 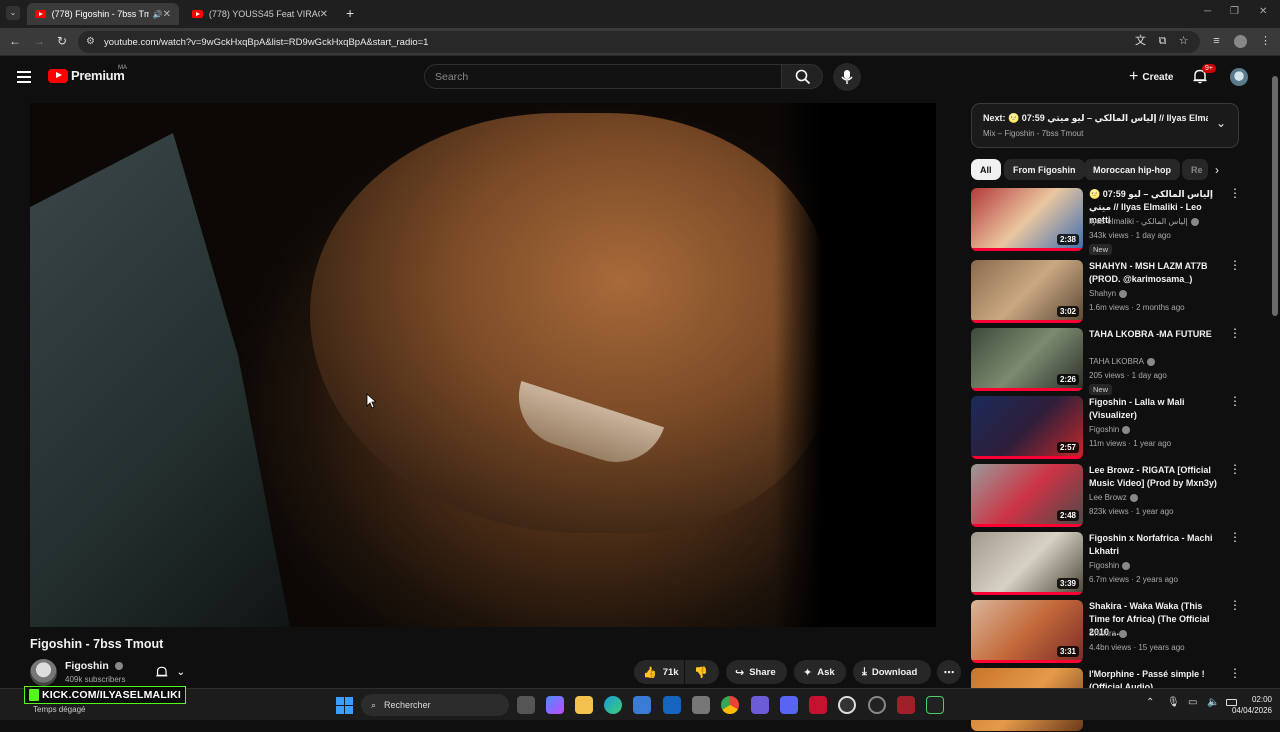 I want to click on chrome-icon, so click(x=730, y=705).